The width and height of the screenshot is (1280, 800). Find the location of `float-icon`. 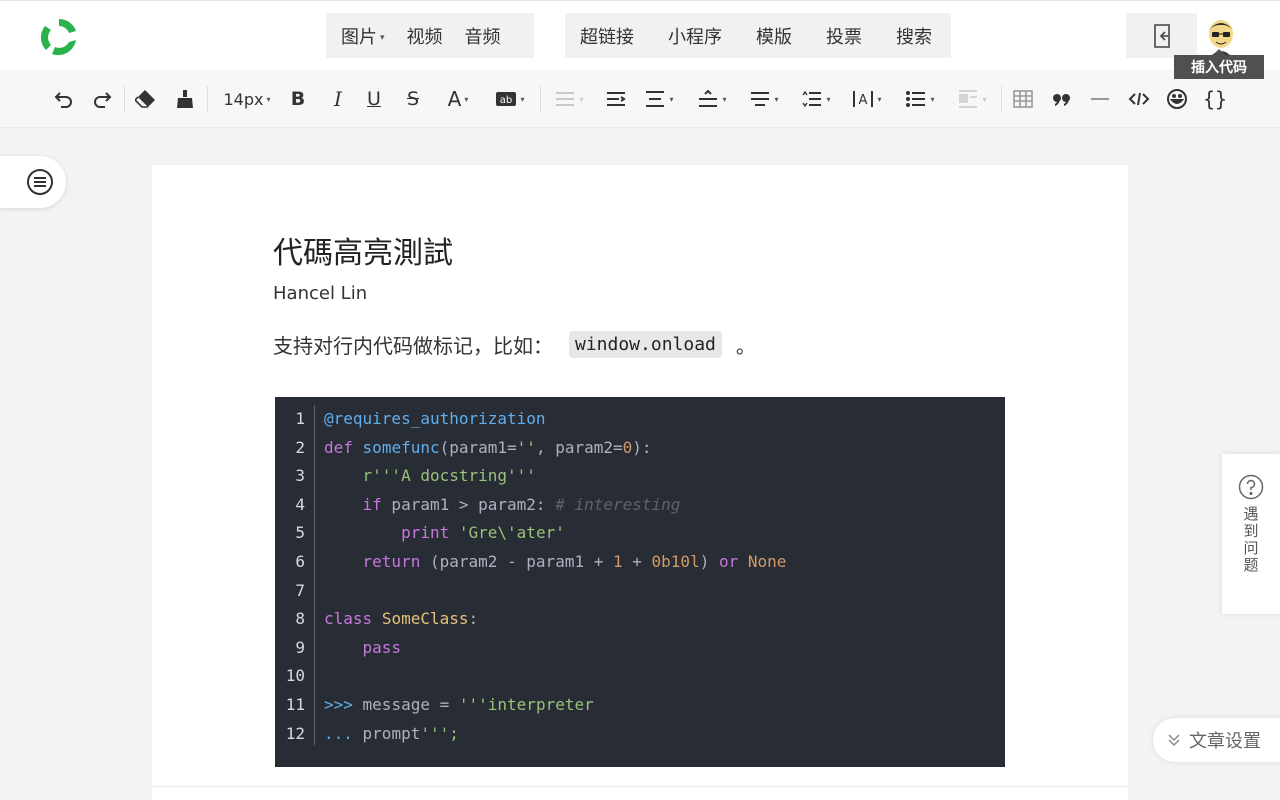

float-icon is located at coordinates (968, 99).